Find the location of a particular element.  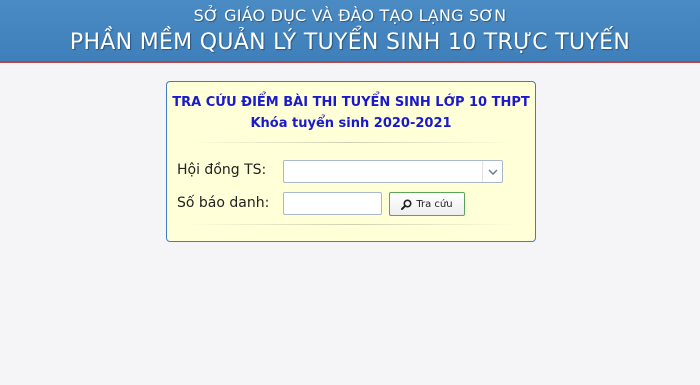

search-button-label: Tra cứu is located at coordinates (434, 204).